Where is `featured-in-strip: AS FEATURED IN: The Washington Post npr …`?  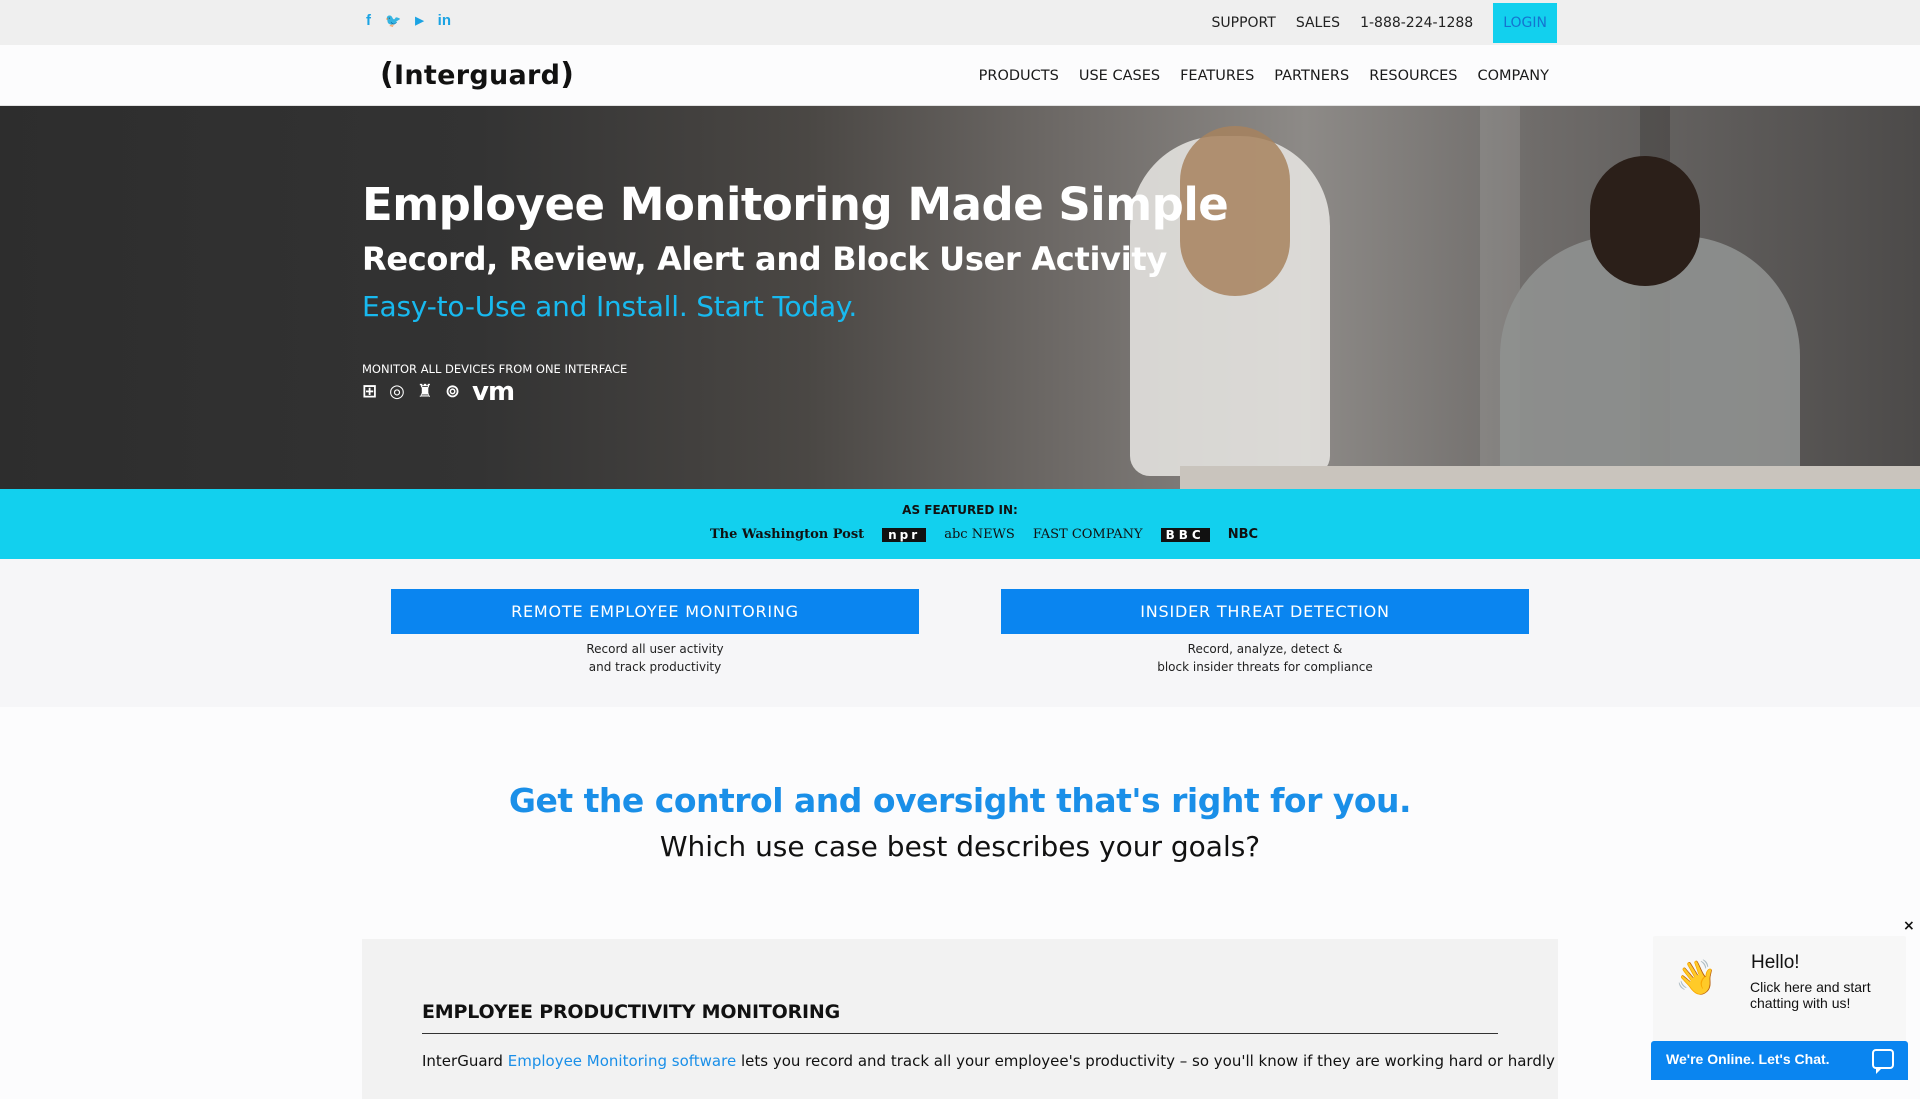
featured-in-strip: AS FEATURED IN: The Washington Post npr … is located at coordinates (960, 524).